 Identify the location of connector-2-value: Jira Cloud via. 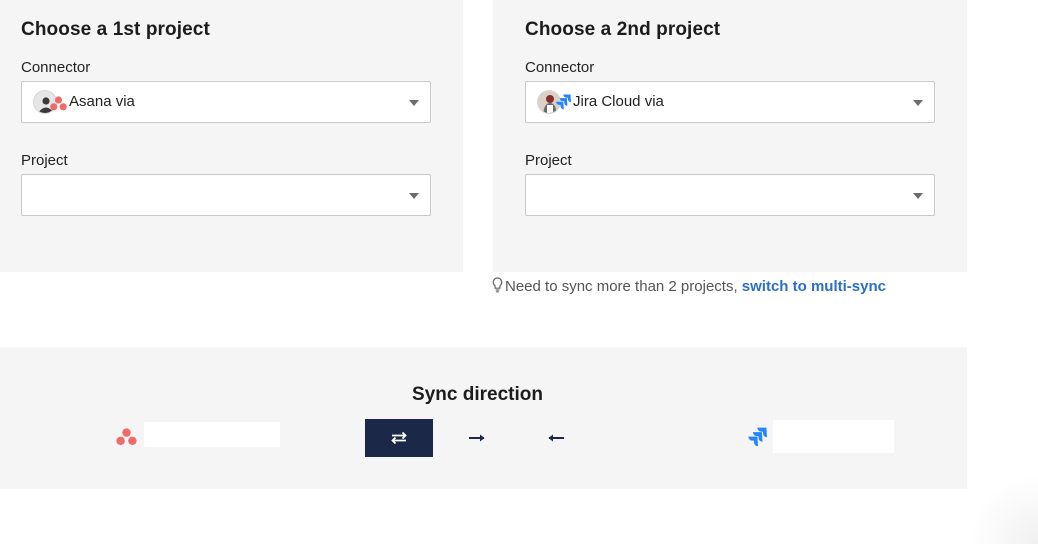
(618, 101).